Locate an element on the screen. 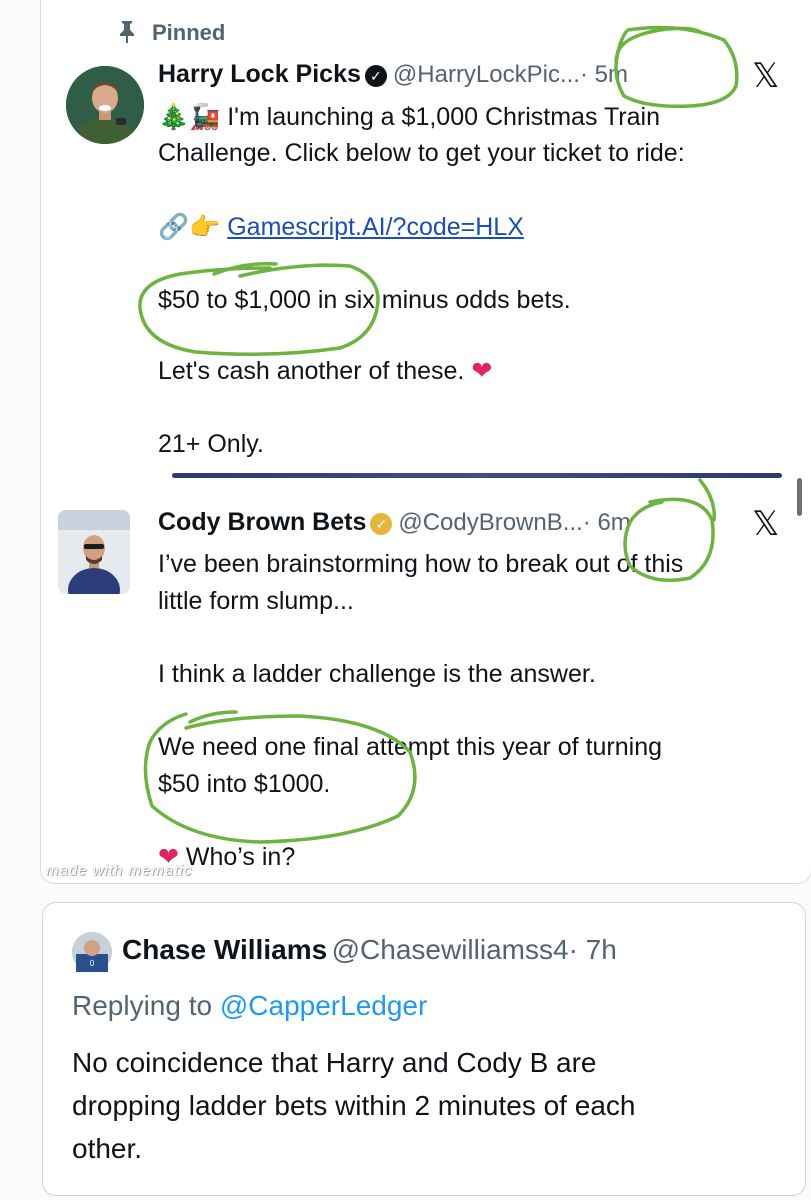  replying-to-prefix: Replying to is located at coordinates (142, 1005).